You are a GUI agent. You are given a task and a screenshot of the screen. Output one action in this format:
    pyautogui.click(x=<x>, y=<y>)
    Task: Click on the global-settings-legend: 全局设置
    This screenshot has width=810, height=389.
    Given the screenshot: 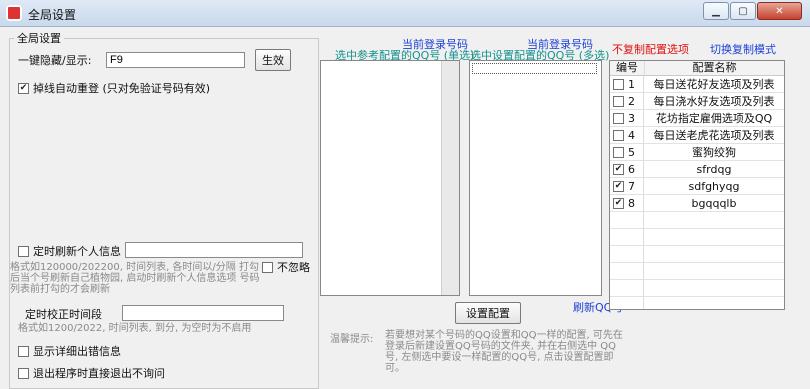 What is the action you would take?
    pyautogui.click(x=39, y=38)
    